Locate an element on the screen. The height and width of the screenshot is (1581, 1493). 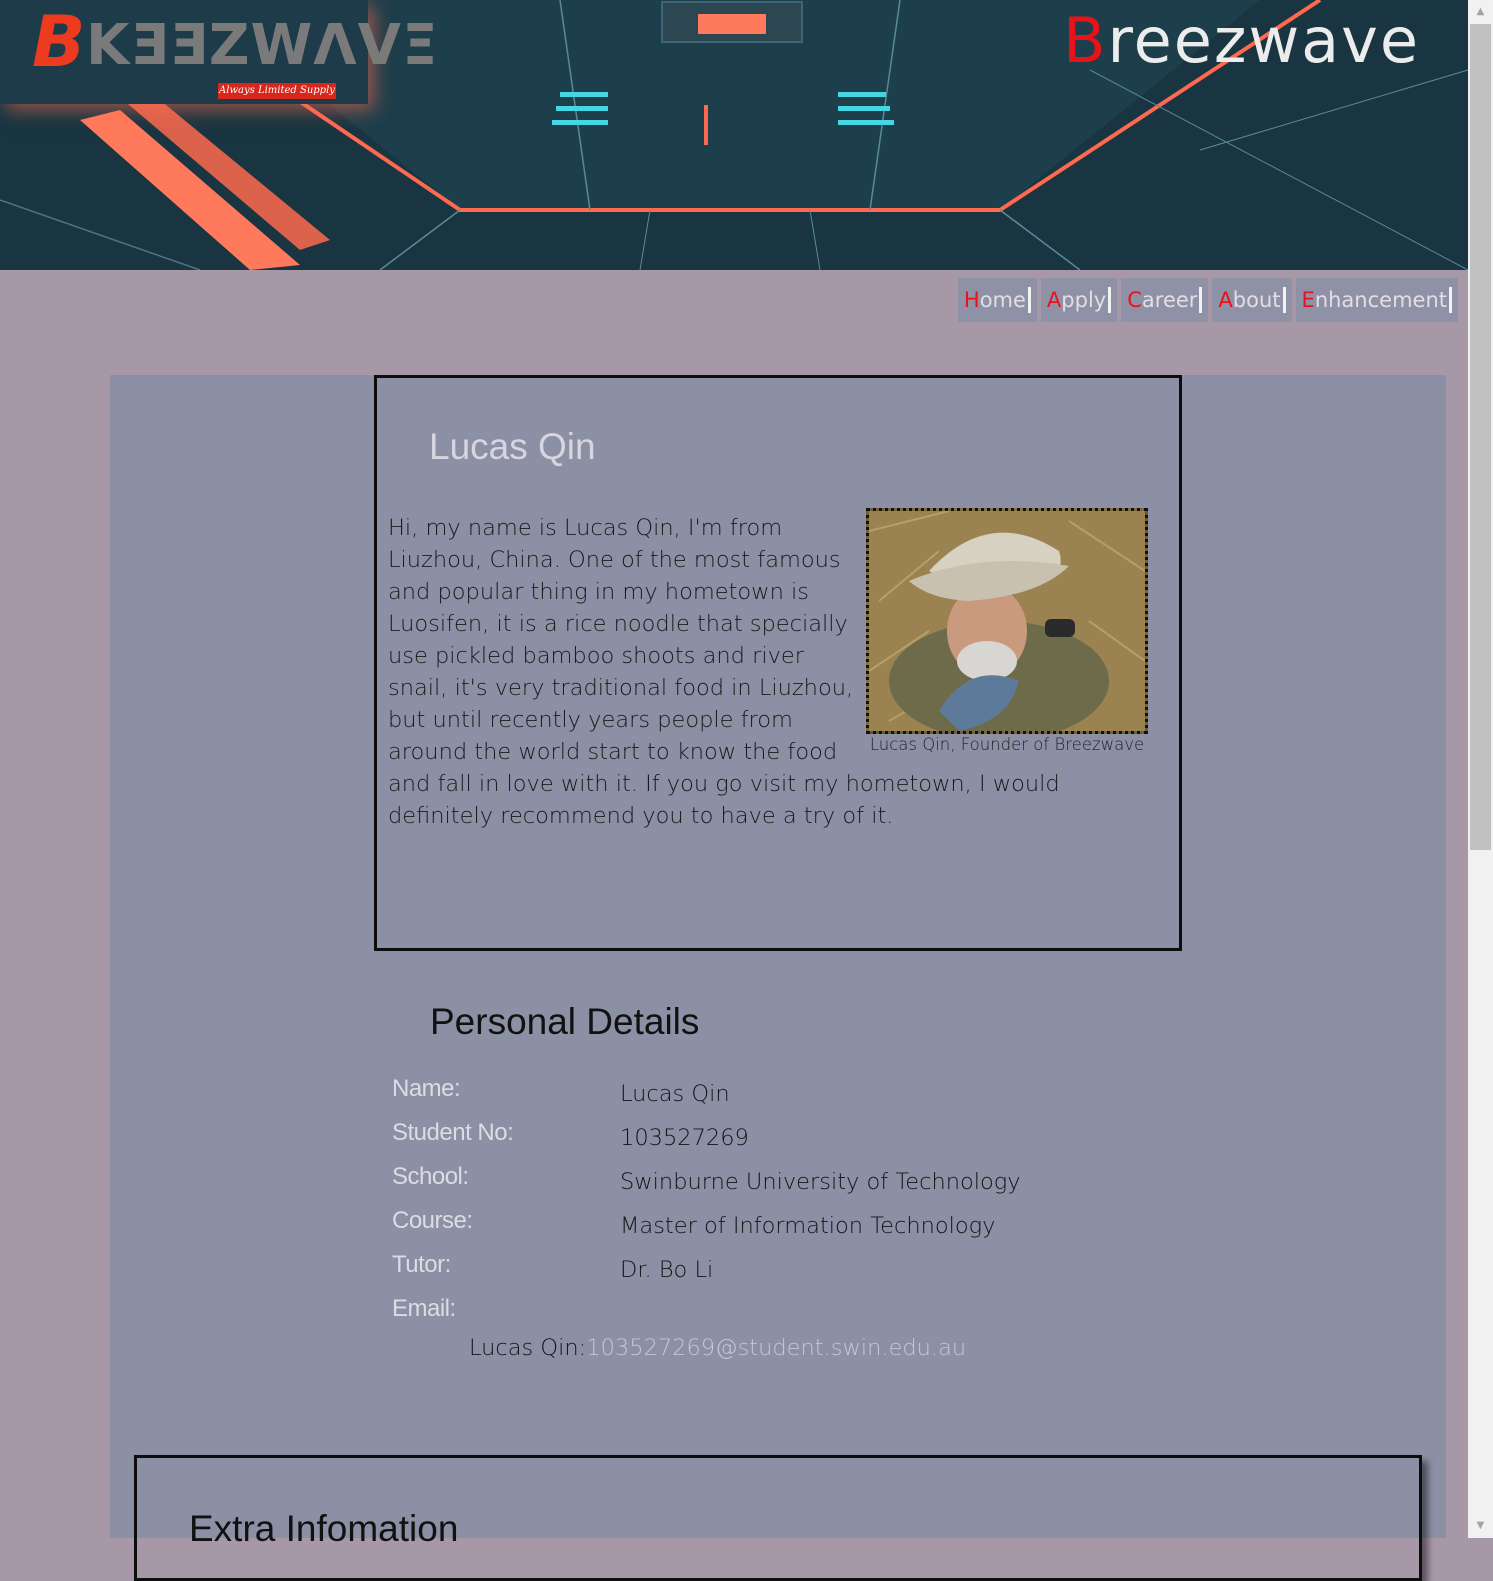
detail-row-email: Email: is located at coordinates (742, 1317).